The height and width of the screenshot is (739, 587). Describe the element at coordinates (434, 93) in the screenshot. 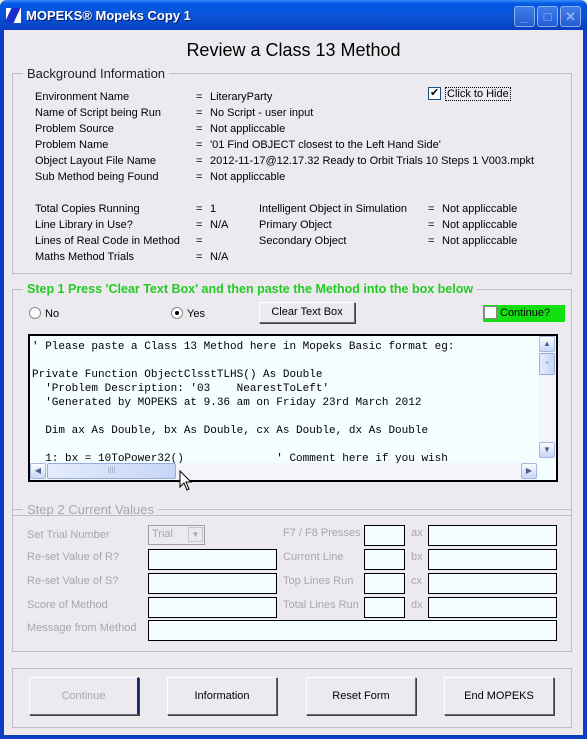

I see `hide-checkbox` at that location.